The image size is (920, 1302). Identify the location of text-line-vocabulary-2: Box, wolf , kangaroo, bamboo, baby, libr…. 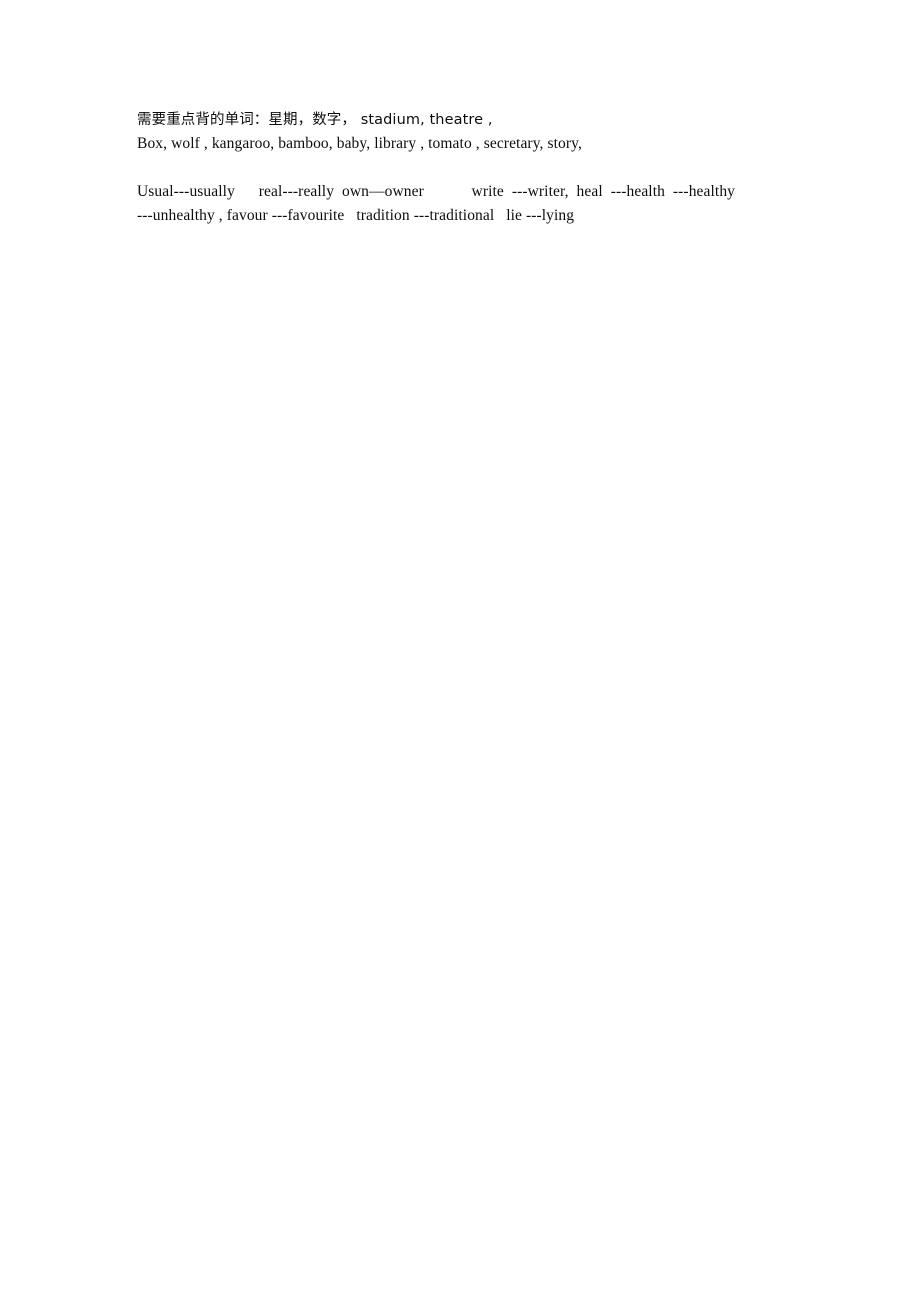
(359, 143).